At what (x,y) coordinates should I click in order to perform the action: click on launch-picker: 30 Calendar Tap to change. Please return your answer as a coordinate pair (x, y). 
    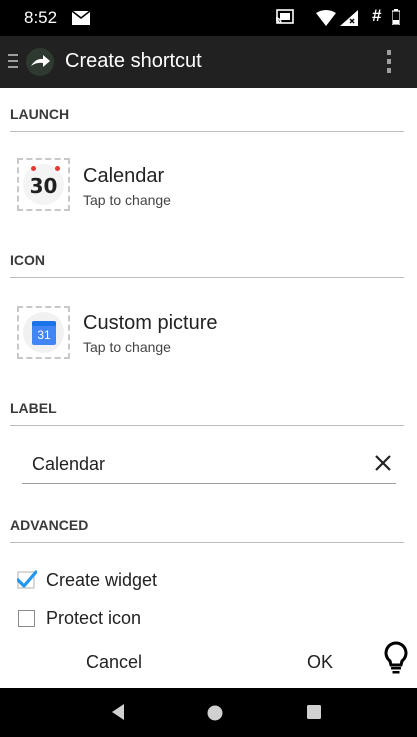
    Looking at the image, I should click on (208, 190).